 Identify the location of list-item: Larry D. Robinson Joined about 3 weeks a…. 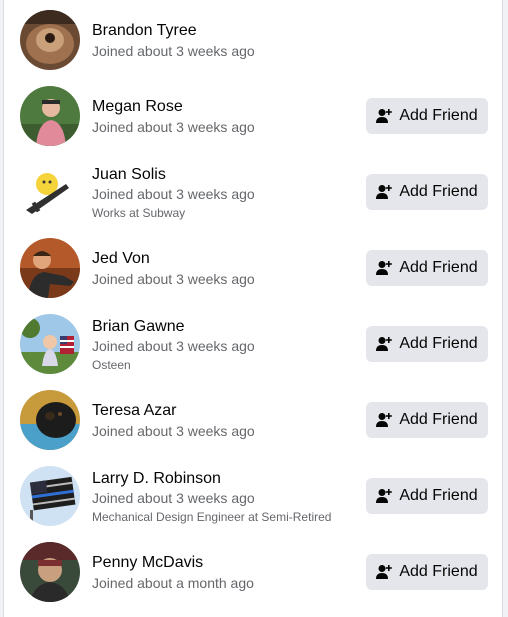
(253, 496).